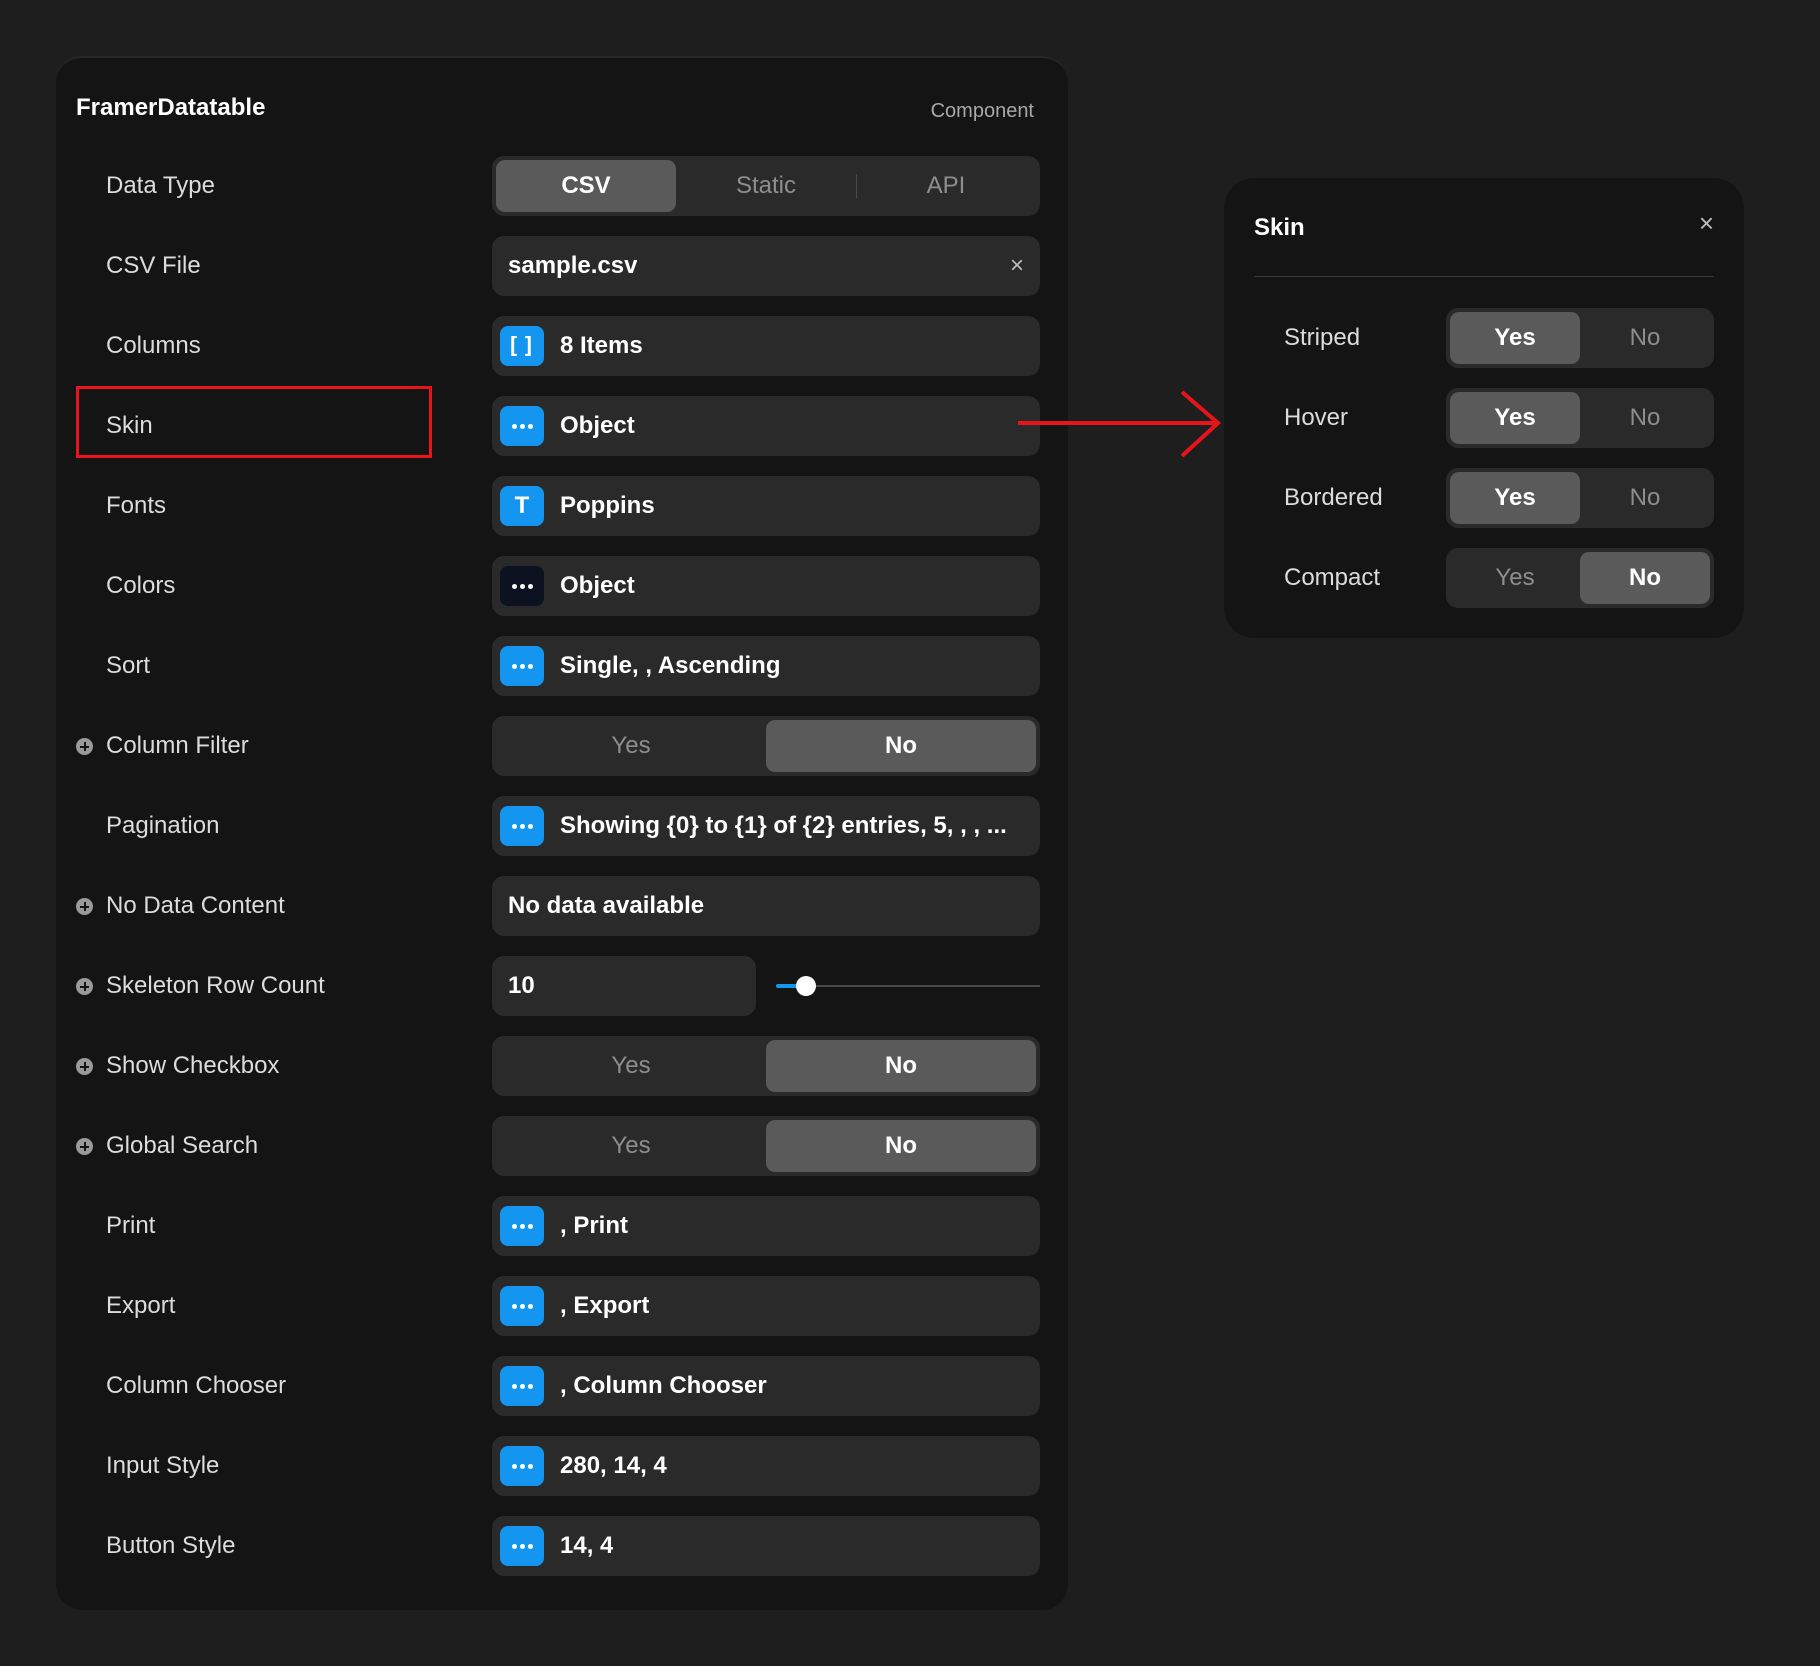  Describe the element at coordinates (766, 906) in the screenshot. I see `no-data-content-input: No data available` at that location.